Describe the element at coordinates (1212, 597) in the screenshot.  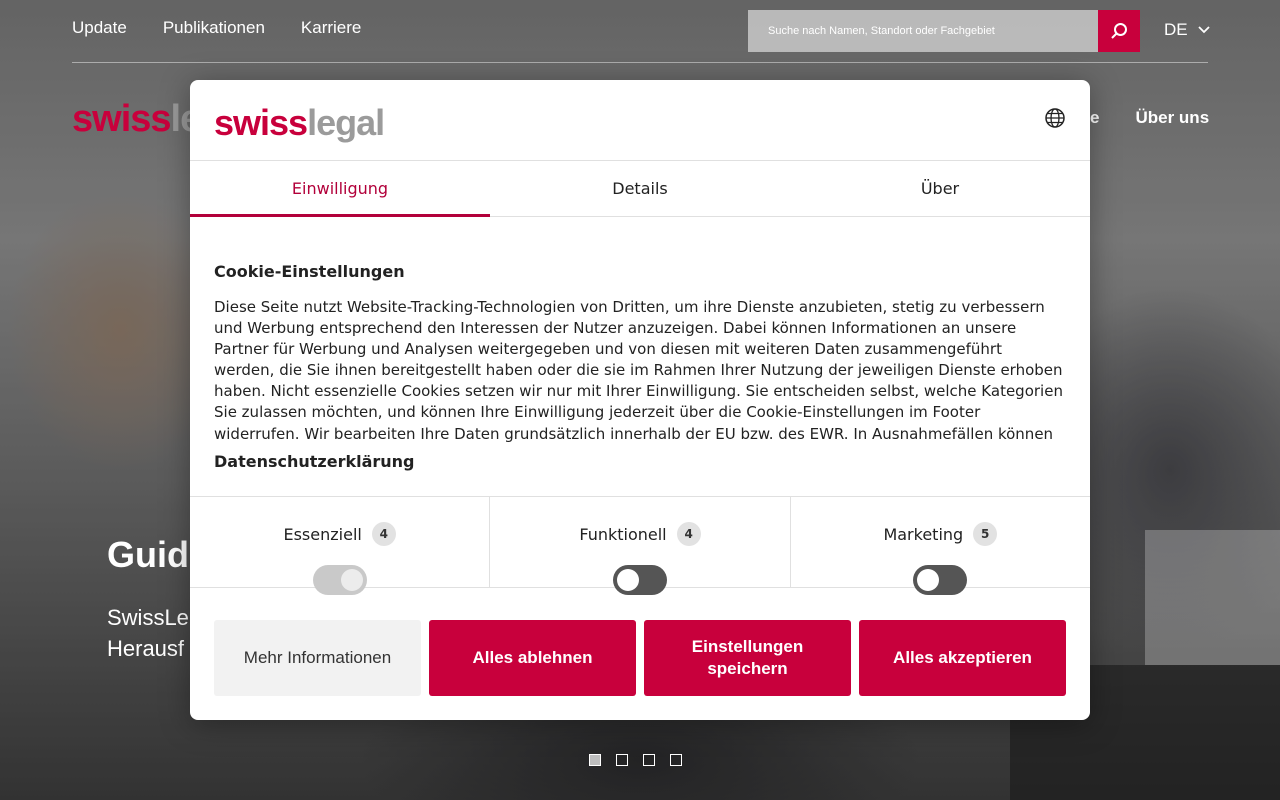
I see `hero-decor-box` at that location.